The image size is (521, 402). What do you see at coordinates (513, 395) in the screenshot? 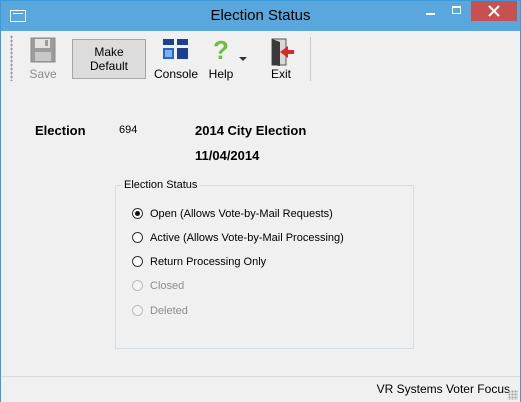
I see `resize-grip-icon` at bounding box center [513, 395].